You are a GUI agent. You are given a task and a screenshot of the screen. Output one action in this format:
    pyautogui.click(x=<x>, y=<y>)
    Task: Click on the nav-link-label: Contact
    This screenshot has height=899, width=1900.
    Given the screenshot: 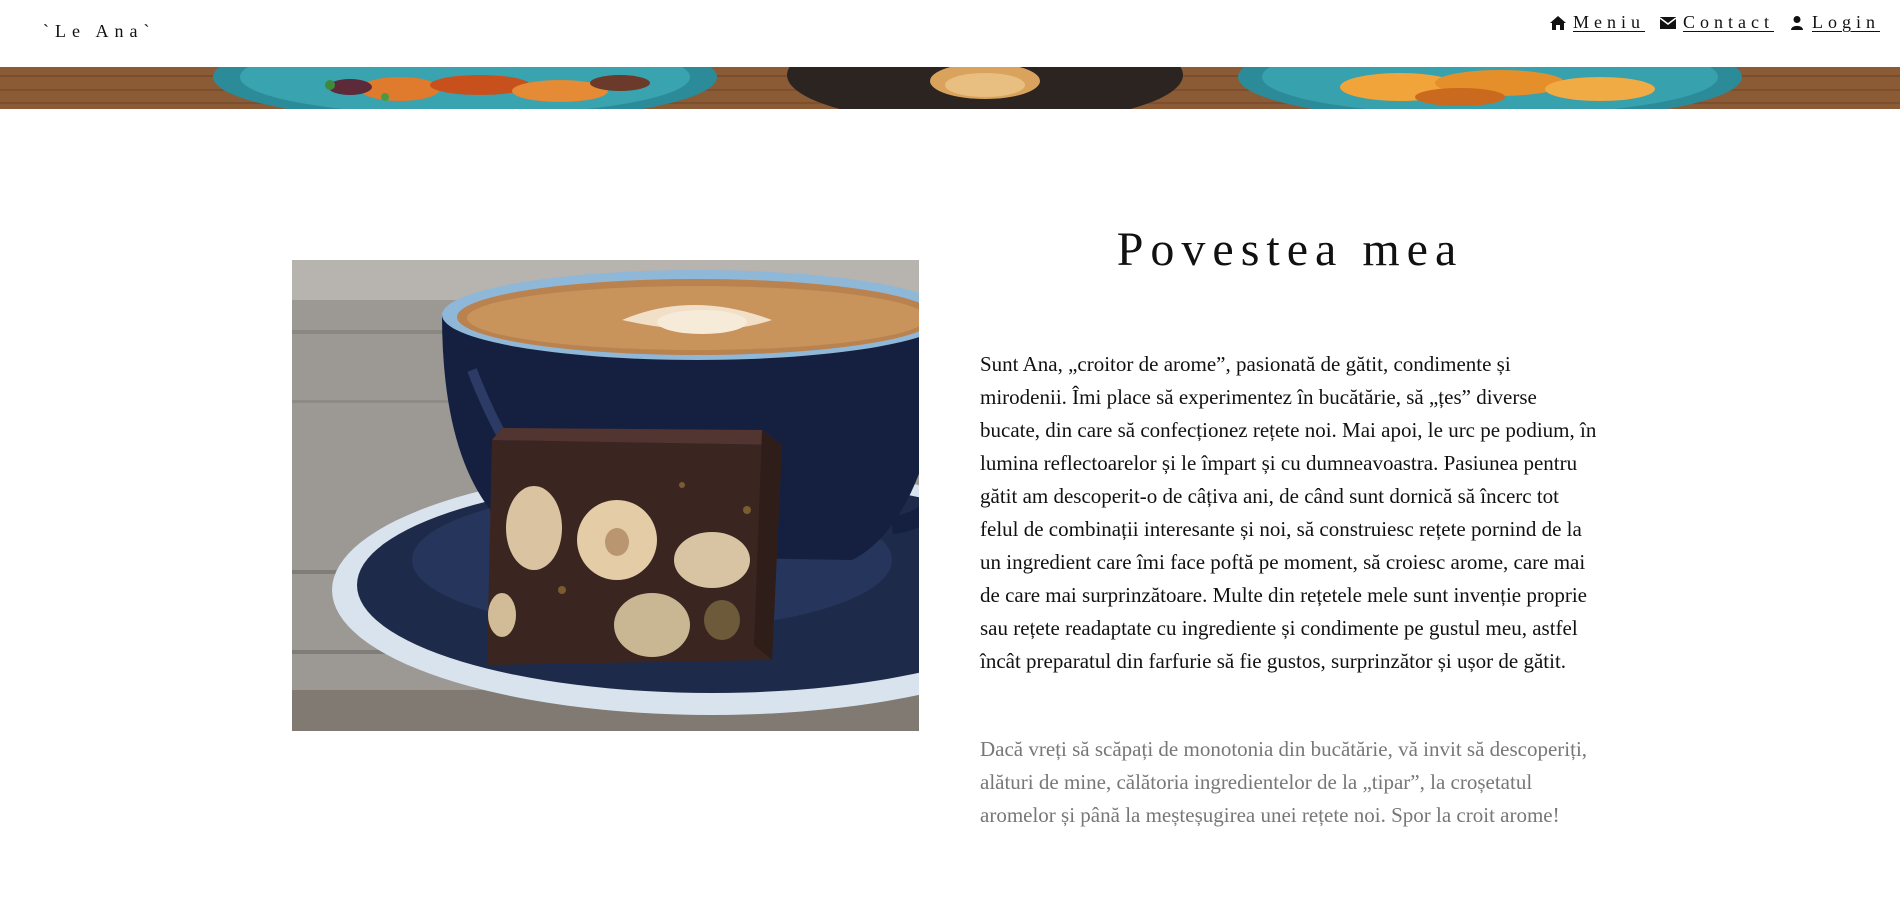 What is the action you would take?
    pyautogui.click(x=1728, y=22)
    